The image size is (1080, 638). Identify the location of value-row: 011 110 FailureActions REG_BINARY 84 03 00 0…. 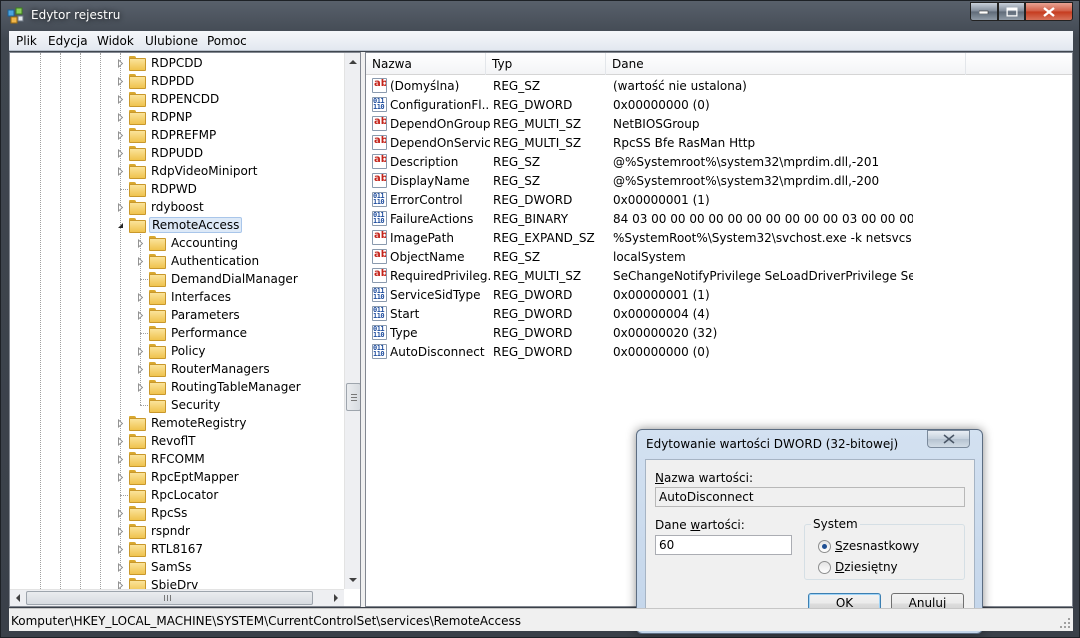
(719, 219).